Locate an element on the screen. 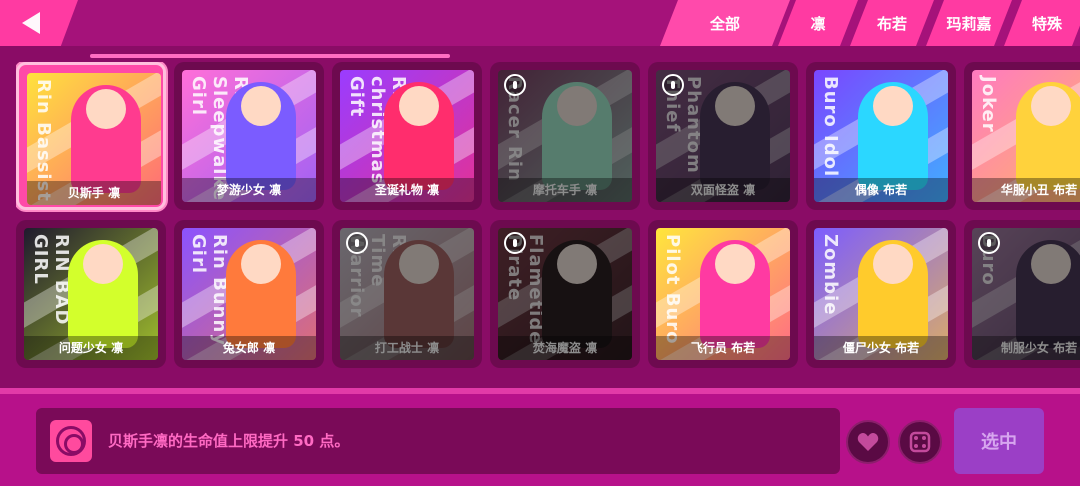  character-card: Buro Idol 偶像 布若 is located at coordinates (881, 136).